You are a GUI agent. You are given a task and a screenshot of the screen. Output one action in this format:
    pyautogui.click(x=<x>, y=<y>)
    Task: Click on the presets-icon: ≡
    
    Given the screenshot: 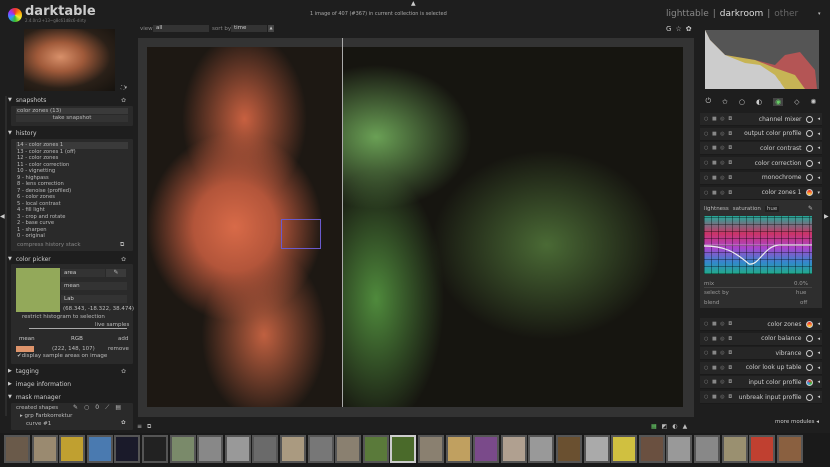 What is the action you would take?
    pyautogui.click(x=139, y=427)
    